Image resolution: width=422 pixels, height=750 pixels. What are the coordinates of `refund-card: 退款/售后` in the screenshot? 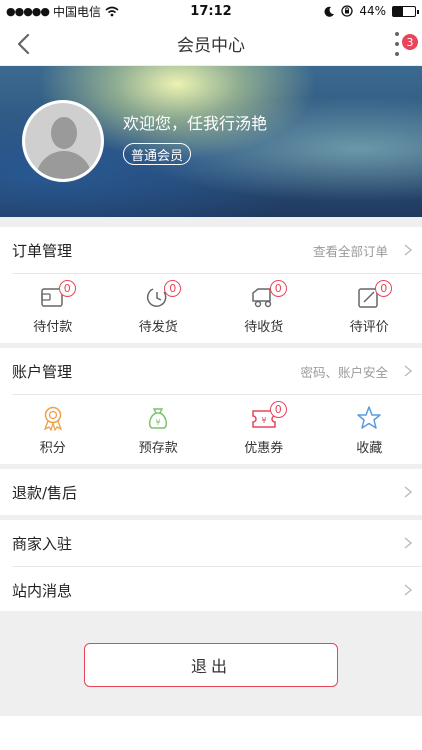 It's located at (211, 492).